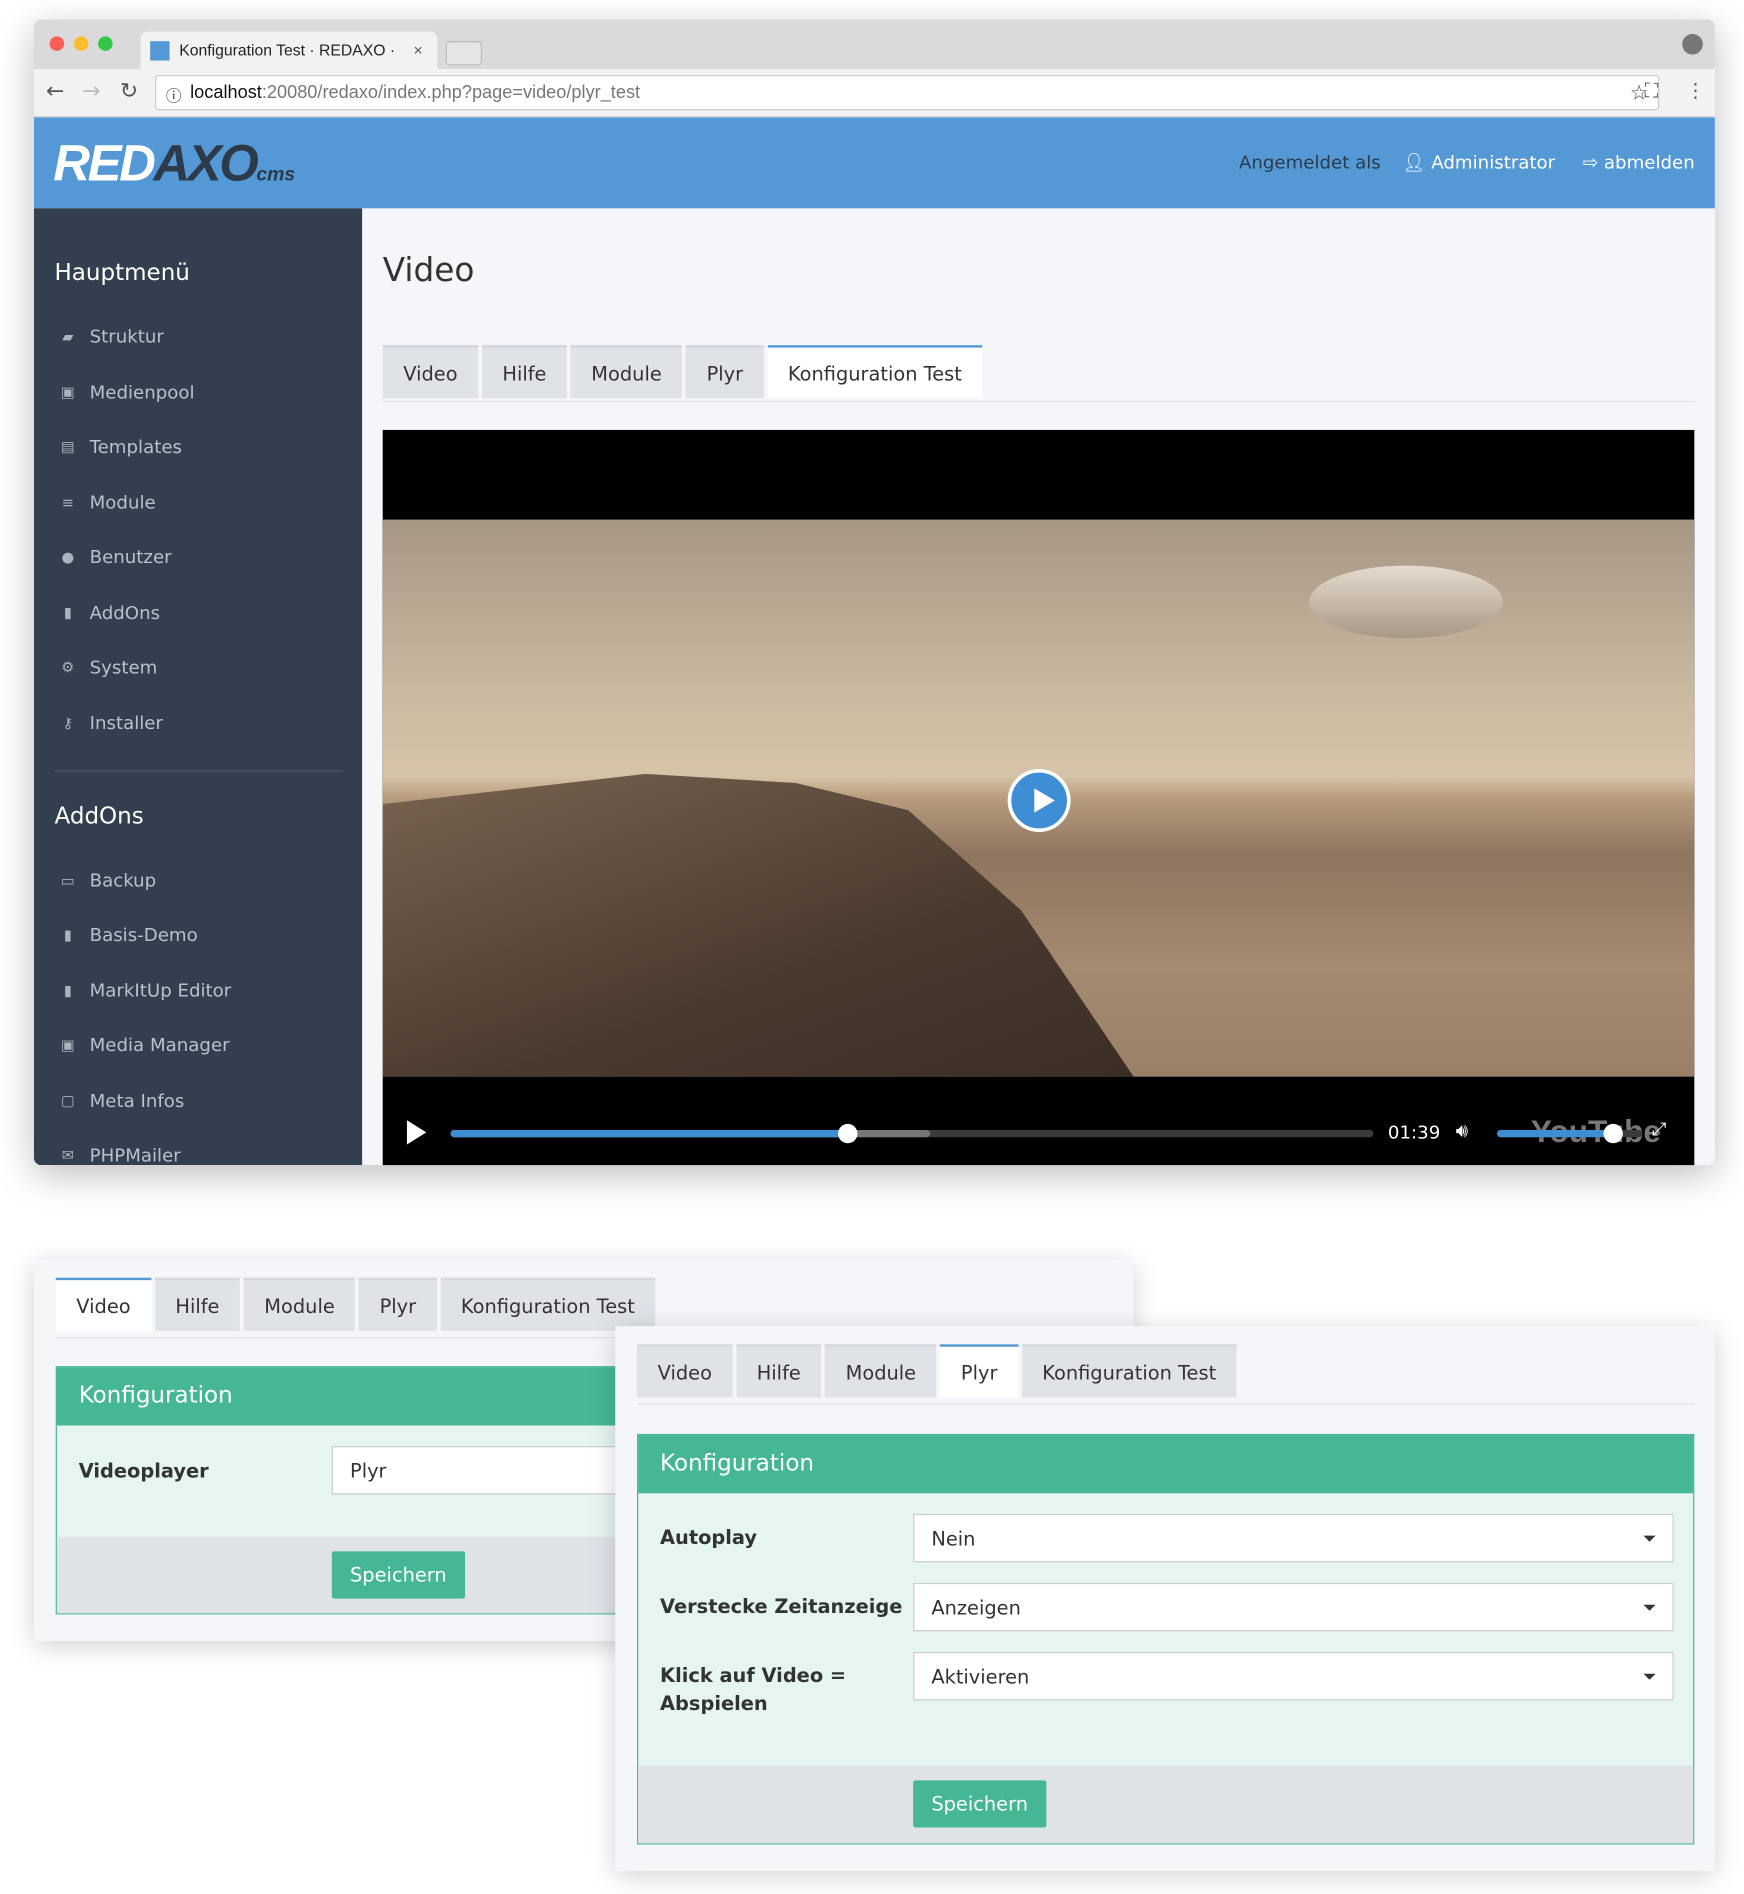  I want to click on profile-icon, so click(1692, 44).